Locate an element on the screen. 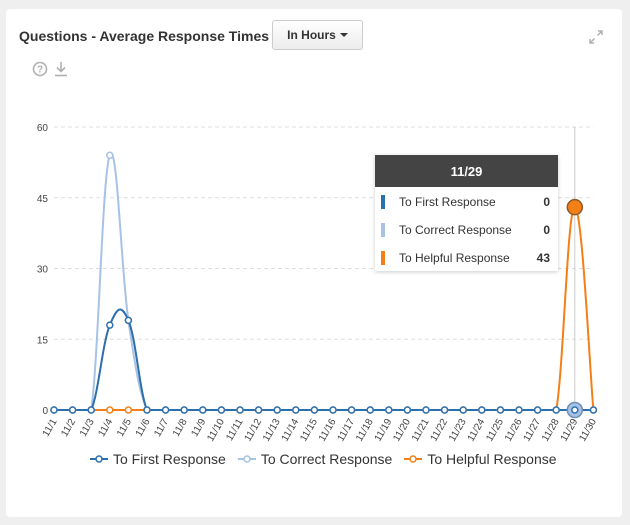 The width and height of the screenshot is (630, 525). x-tick-label: 11/15 is located at coordinates (309, 430).